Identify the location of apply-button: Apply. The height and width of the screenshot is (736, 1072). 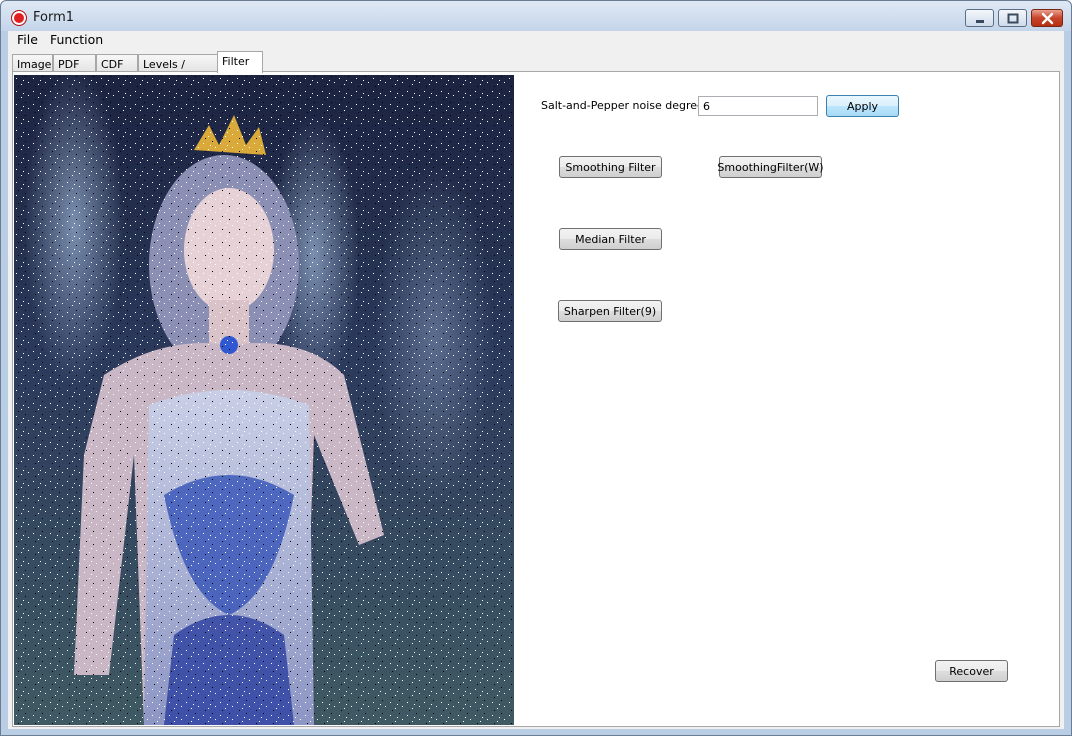
(862, 106).